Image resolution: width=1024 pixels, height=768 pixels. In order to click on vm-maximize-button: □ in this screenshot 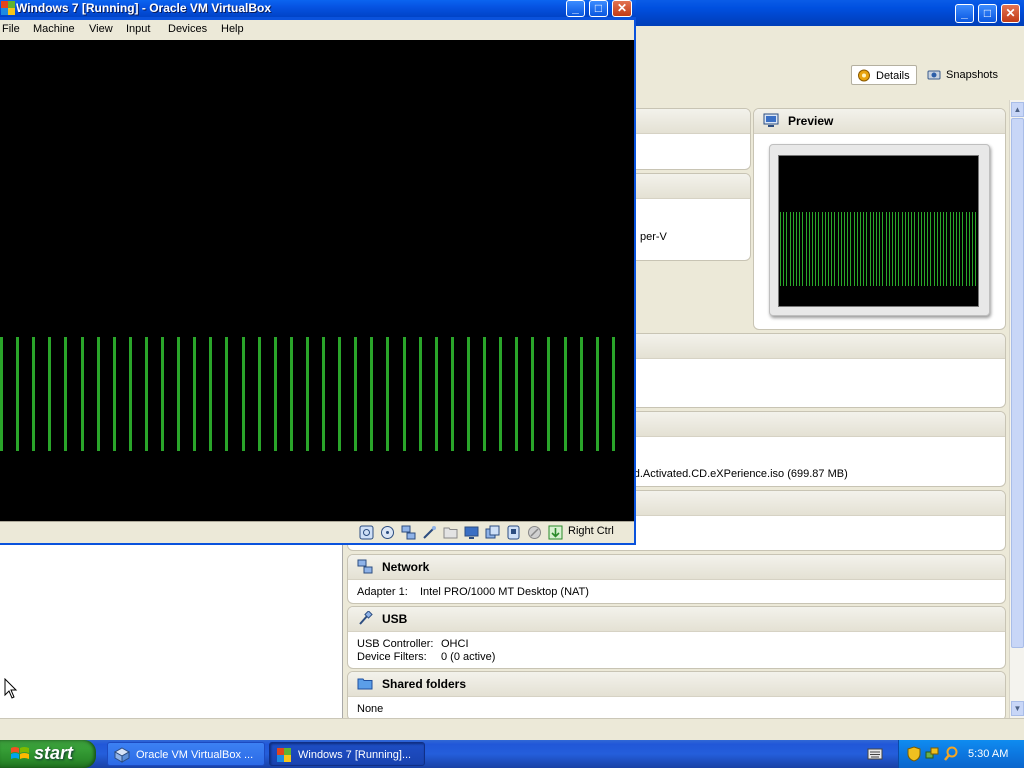, I will do `click(598, 8)`.